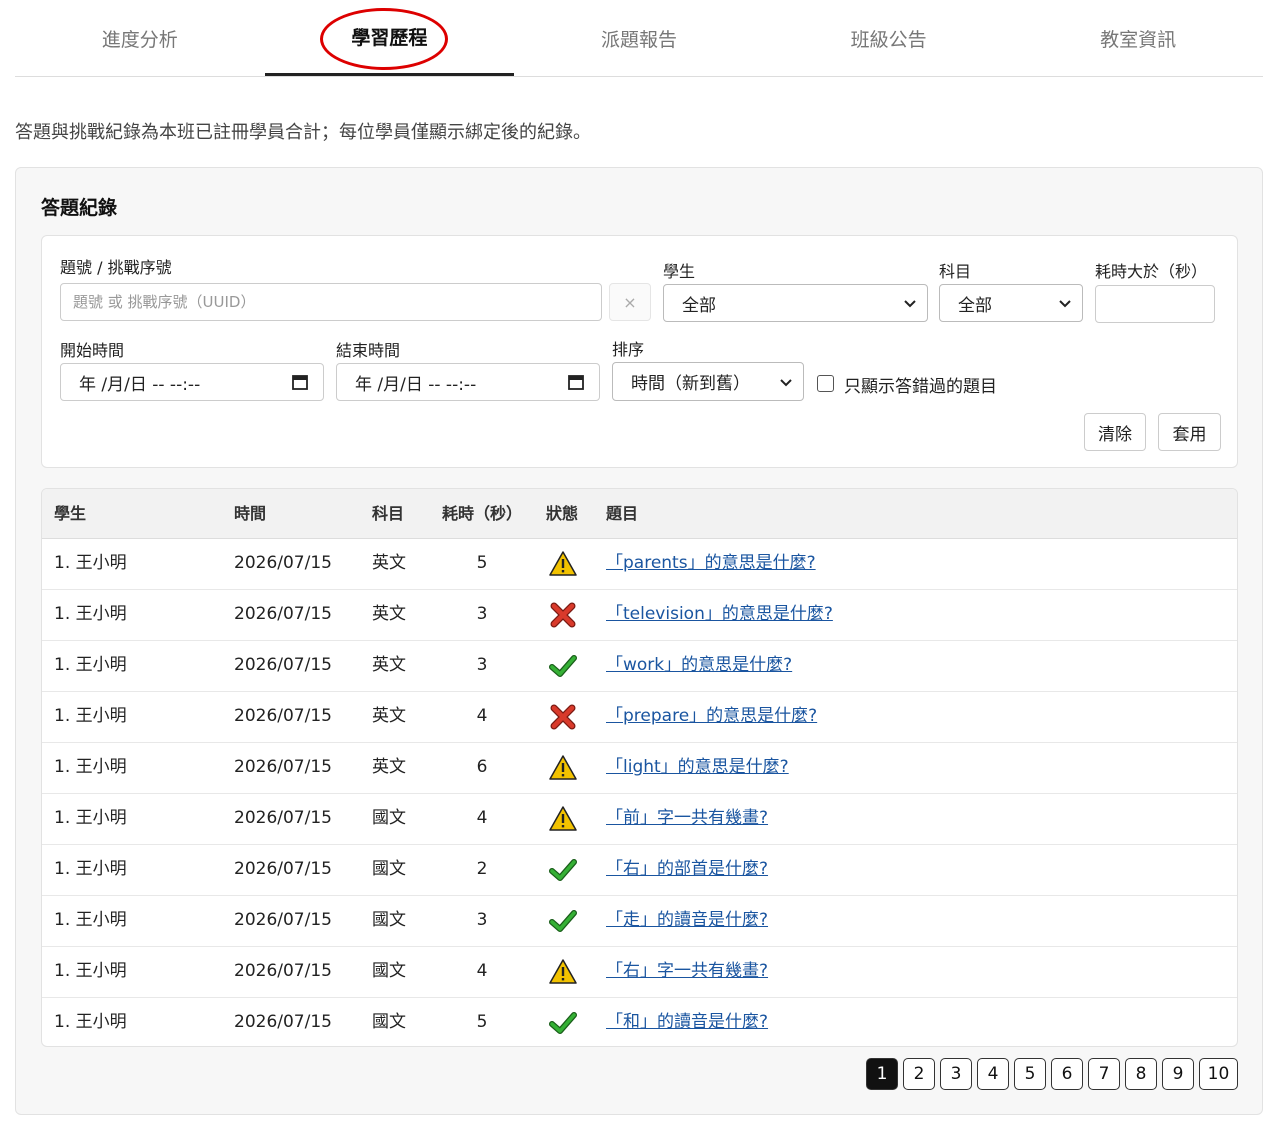 The width and height of the screenshot is (1283, 1127). I want to click on student-select-value: 全部, so click(699, 305).